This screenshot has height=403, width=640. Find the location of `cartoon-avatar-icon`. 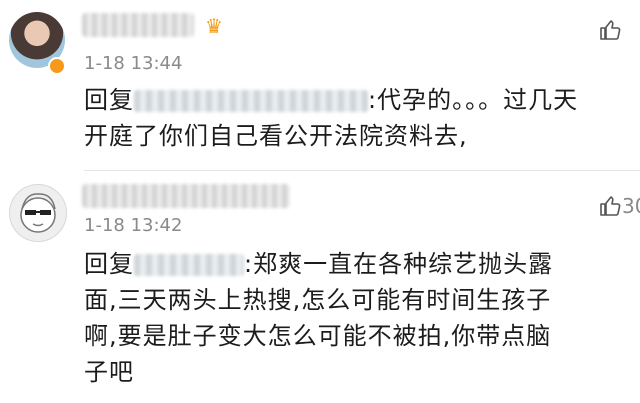

cartoon-avatar-icon is located at coordinates (38, 213).